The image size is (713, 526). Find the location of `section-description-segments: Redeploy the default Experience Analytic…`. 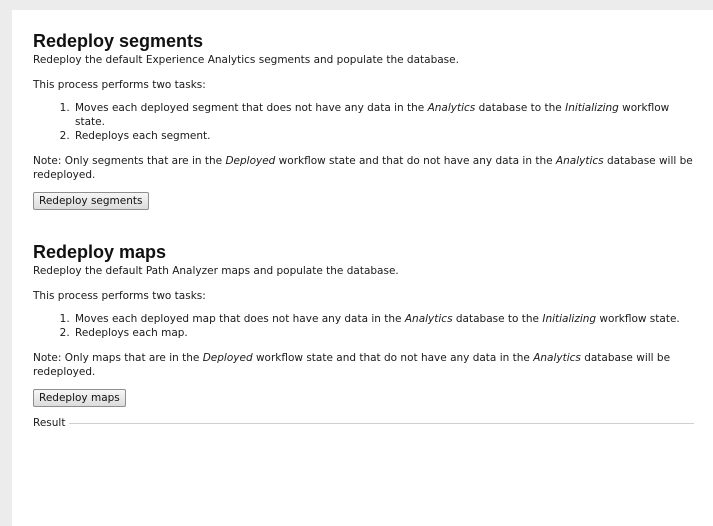

section-description-segments: Redeploy the default Experience Analytic… is located at coordinates (246, 60).